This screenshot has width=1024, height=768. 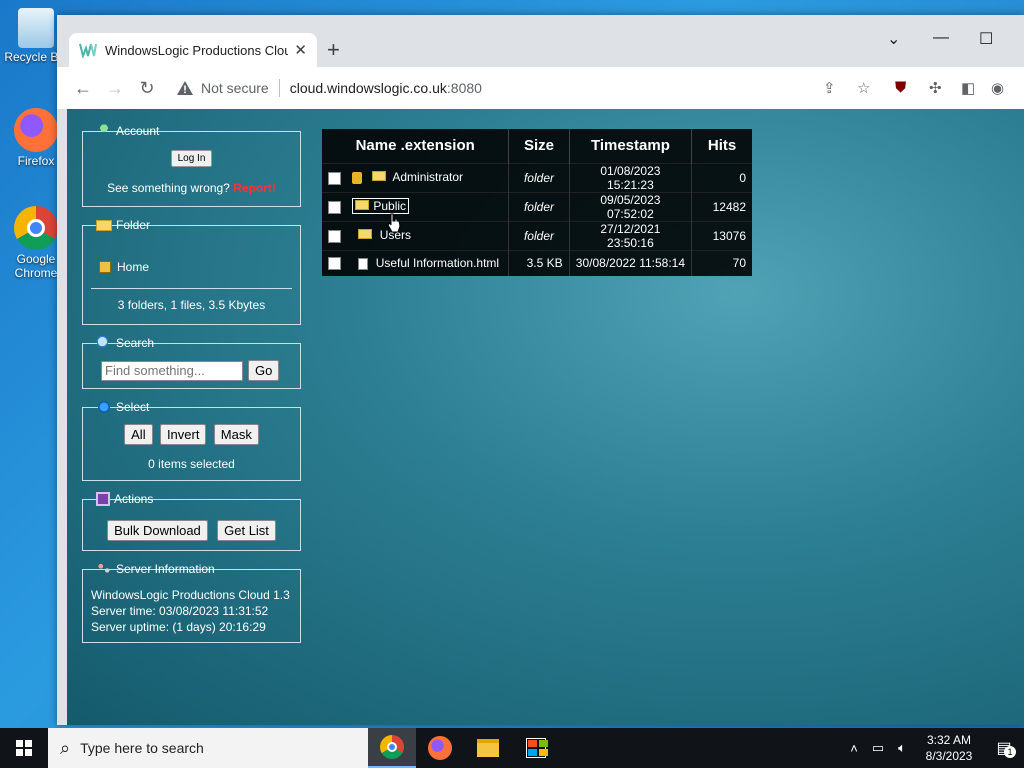 What do you see at coordinates (389, 206) in the screenshot?
I see `file-name-link: Public` at bounding box center [389, 206].